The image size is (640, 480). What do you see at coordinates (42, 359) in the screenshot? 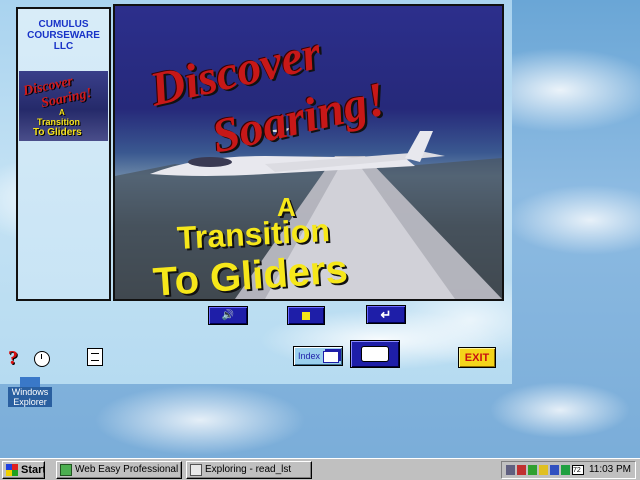
I see `clock-icon` at bounding box center [42, 359].